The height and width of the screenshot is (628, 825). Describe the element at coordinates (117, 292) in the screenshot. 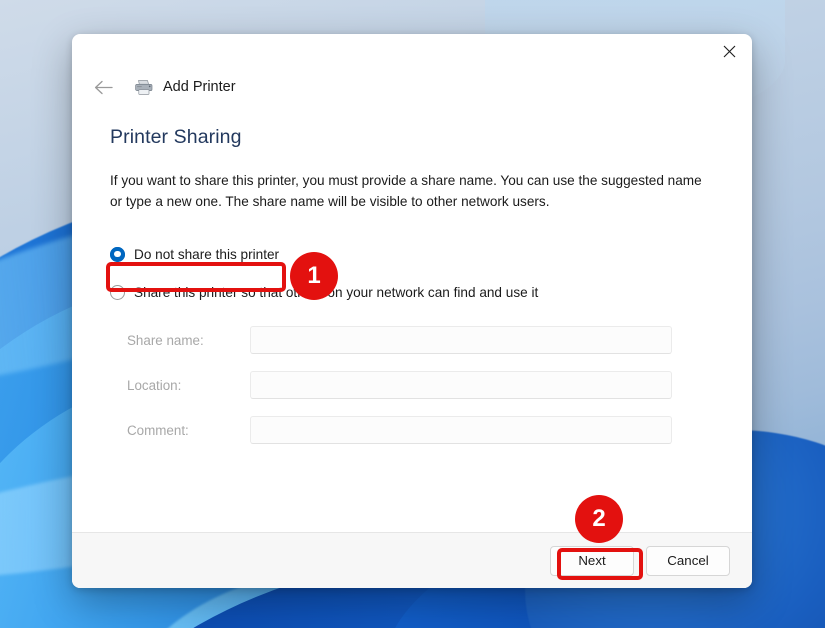

I see `radio-unselected-icon` at that location.